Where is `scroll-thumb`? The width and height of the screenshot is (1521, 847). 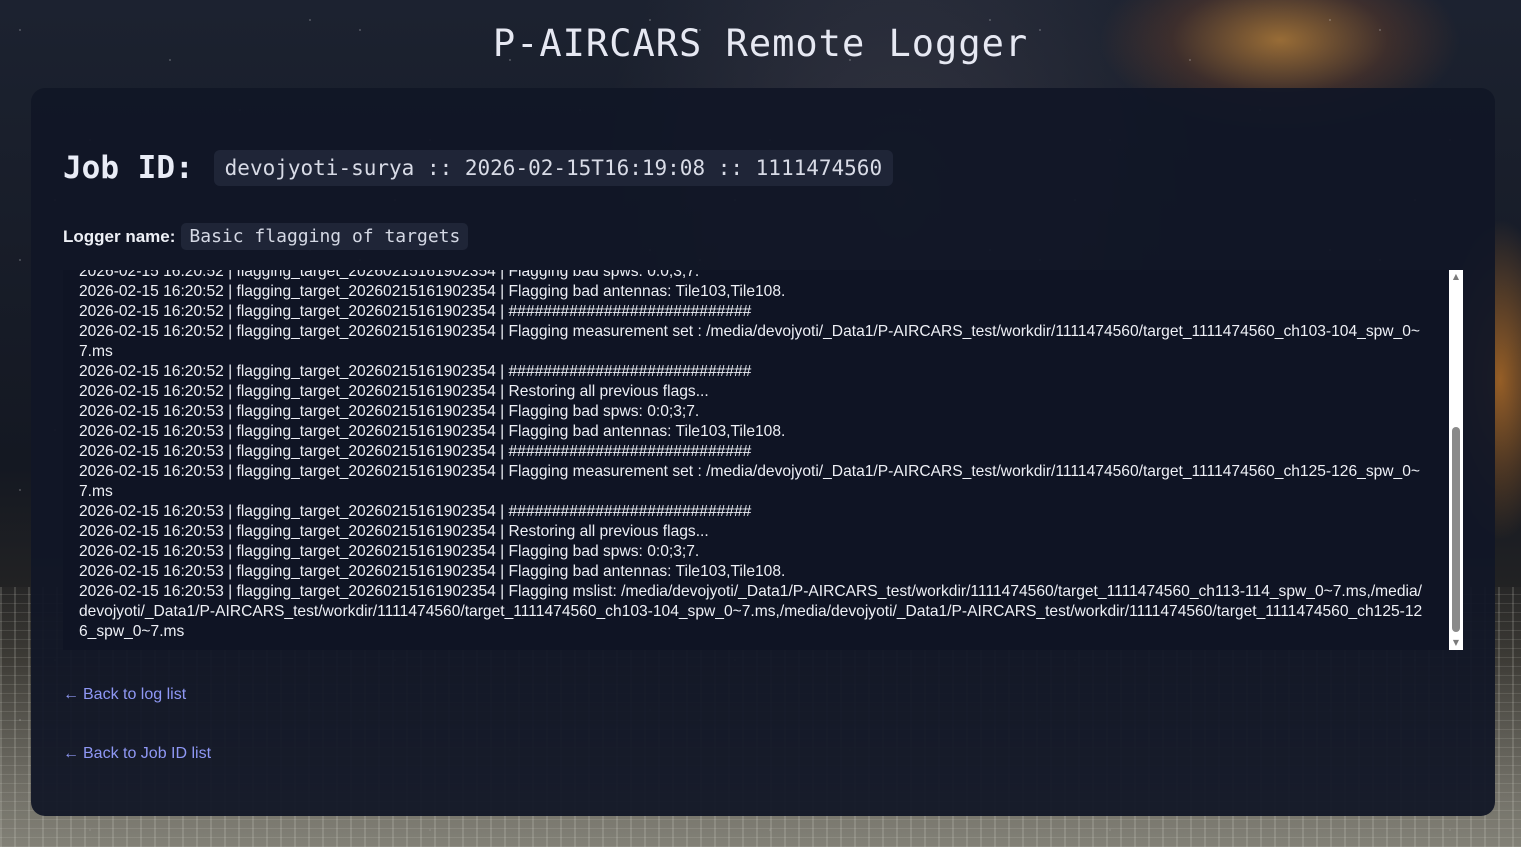 scroll-thumb is located at coordinates (1456, 529).